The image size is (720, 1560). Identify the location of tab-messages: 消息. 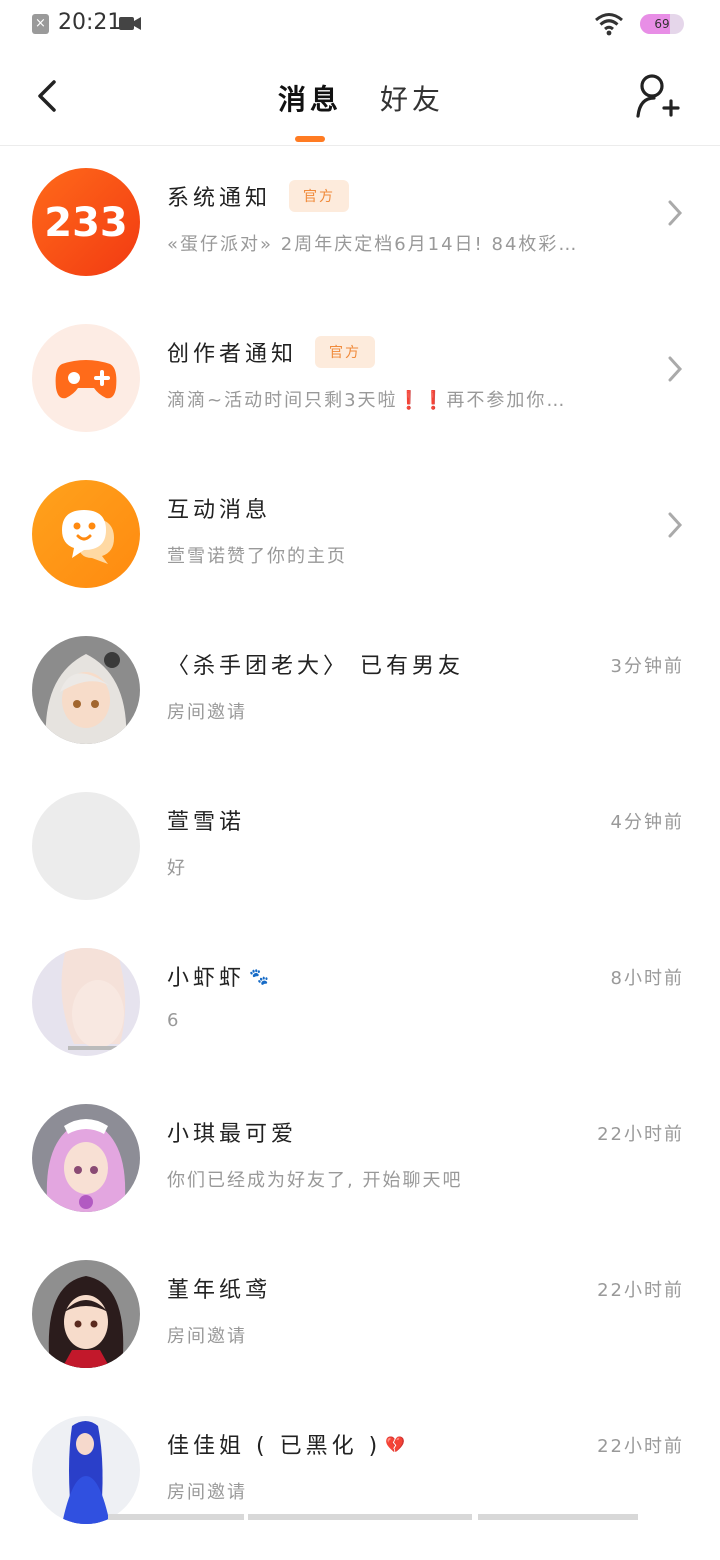
(310, 98).